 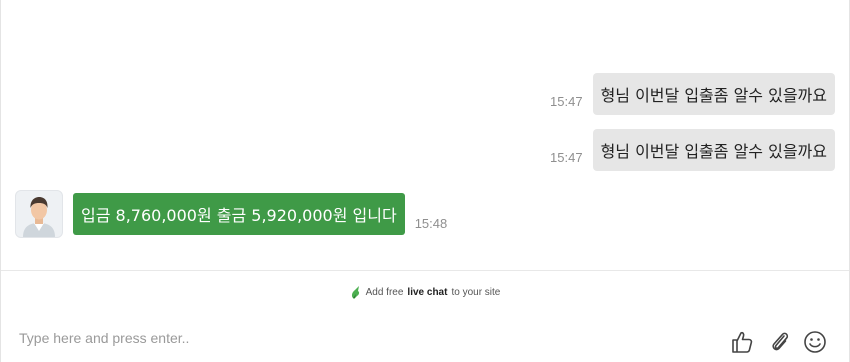 What do you see at coordinates (319, 338) in the screenshot?
I see `message-input` at bounding box center [319, 338].